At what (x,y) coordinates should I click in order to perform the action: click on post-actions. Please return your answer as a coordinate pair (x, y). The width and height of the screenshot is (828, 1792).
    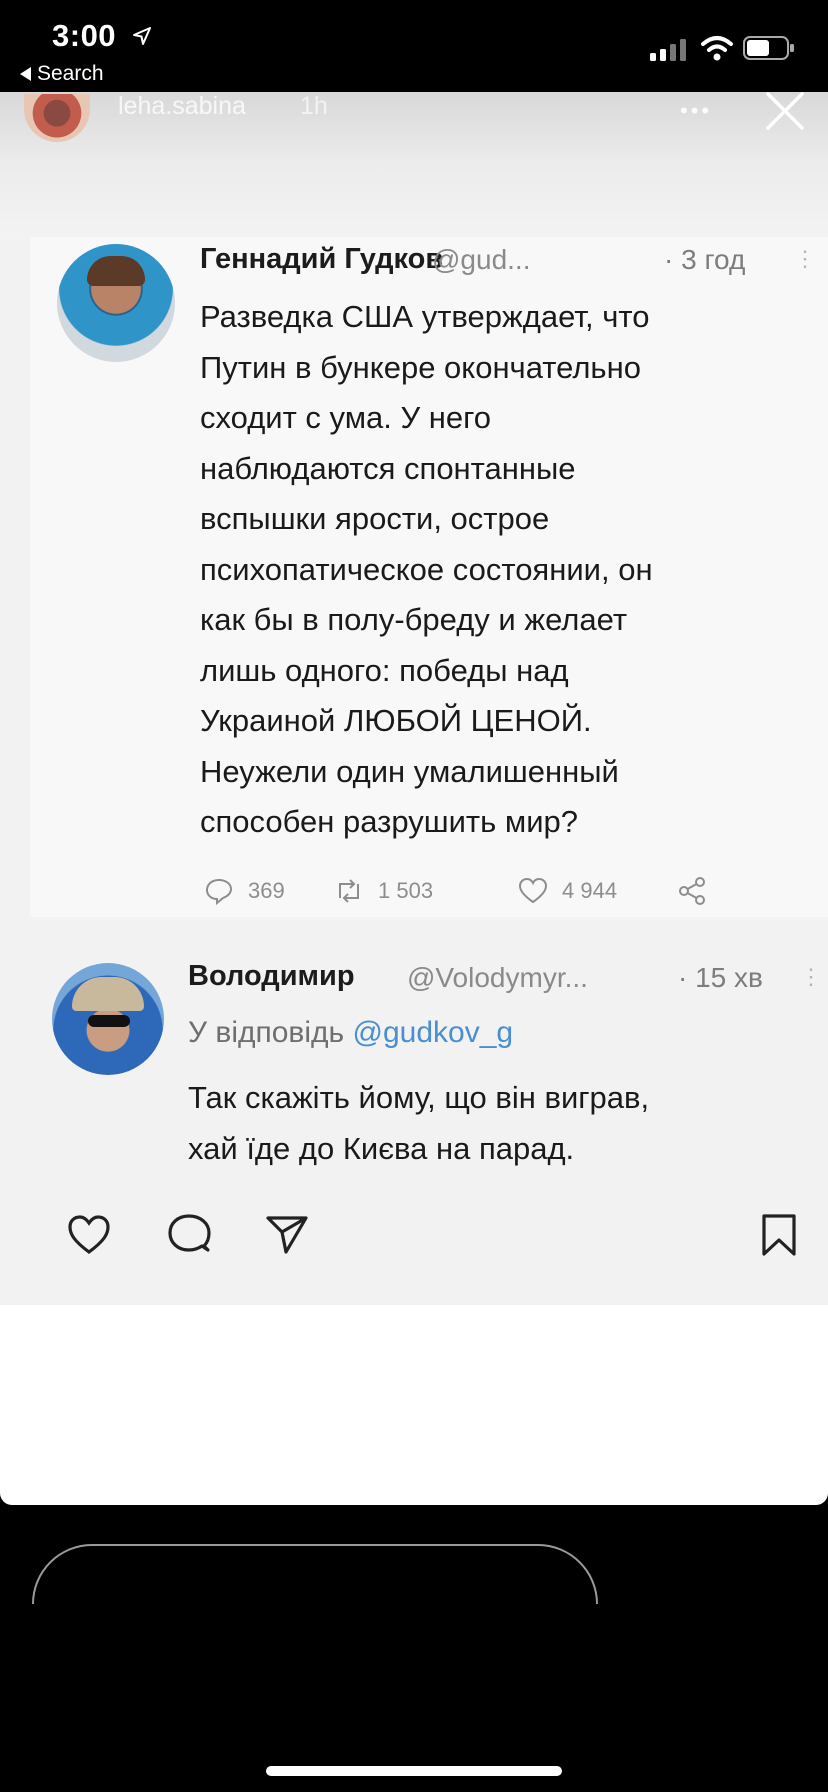
    Looking at the image, I should click on (414, 1237).